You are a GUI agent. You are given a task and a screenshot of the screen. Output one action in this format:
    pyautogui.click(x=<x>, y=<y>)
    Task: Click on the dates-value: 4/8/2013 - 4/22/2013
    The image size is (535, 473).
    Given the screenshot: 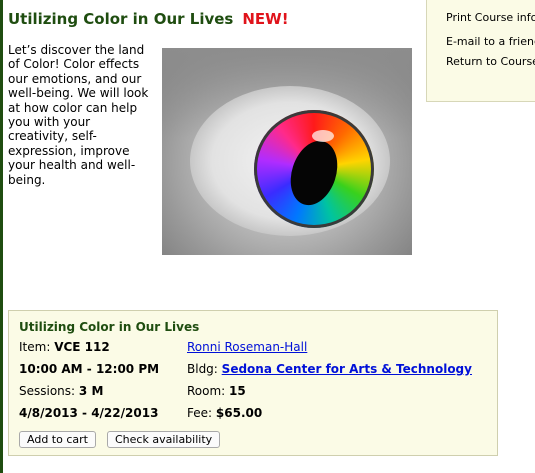 What is the action you would take?
    pyautogui.click(x=89, y=413)
    